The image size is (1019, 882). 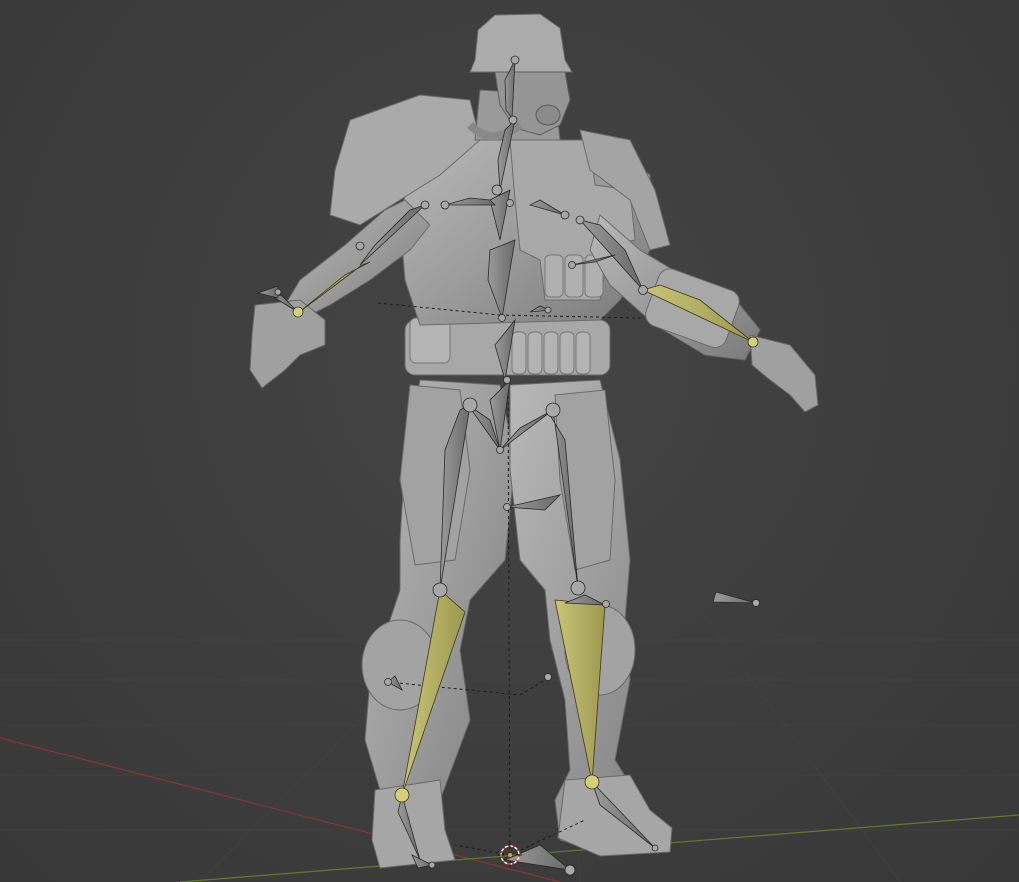 I want to click on 3d-cursor, so click(x=510, y=855).